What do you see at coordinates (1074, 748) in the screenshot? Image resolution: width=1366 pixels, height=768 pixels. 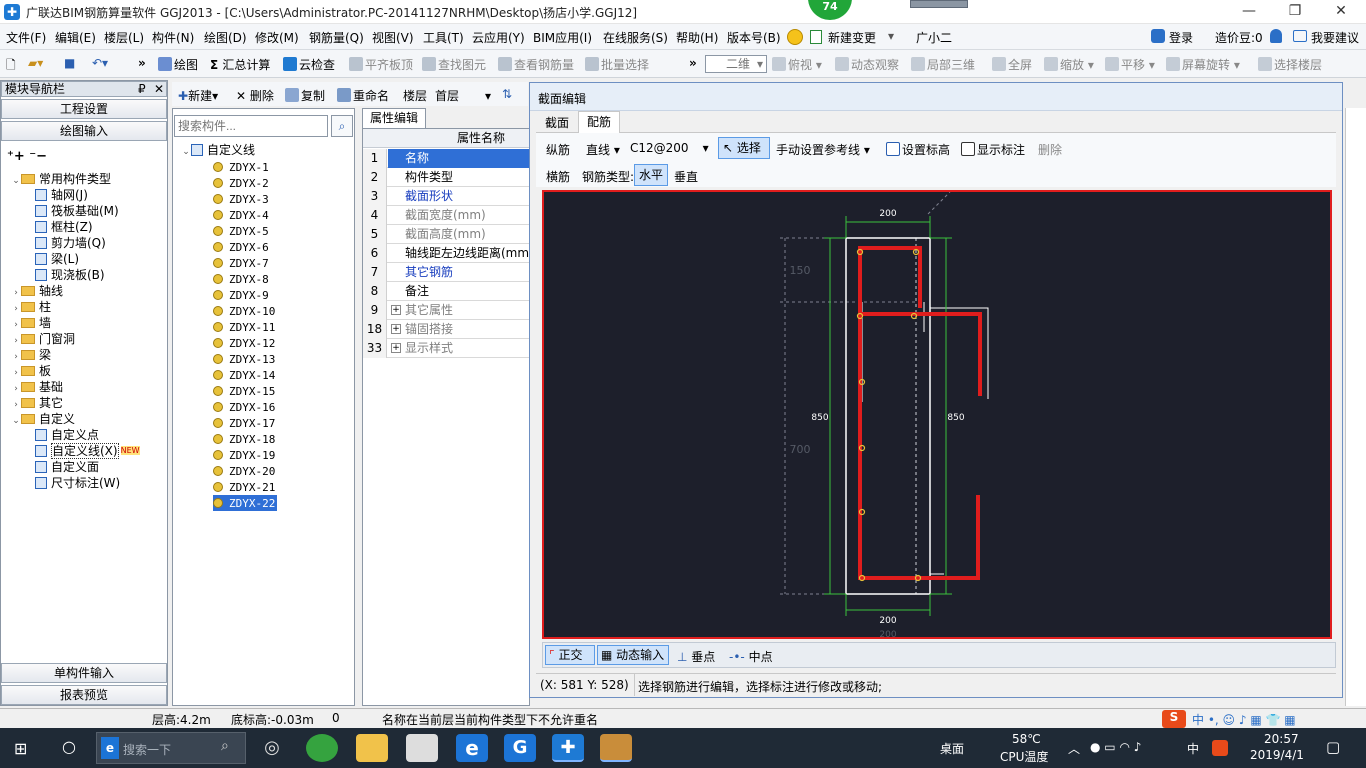 I see `tray-expand-icon: ︿` at bounding box center [1074, 748].